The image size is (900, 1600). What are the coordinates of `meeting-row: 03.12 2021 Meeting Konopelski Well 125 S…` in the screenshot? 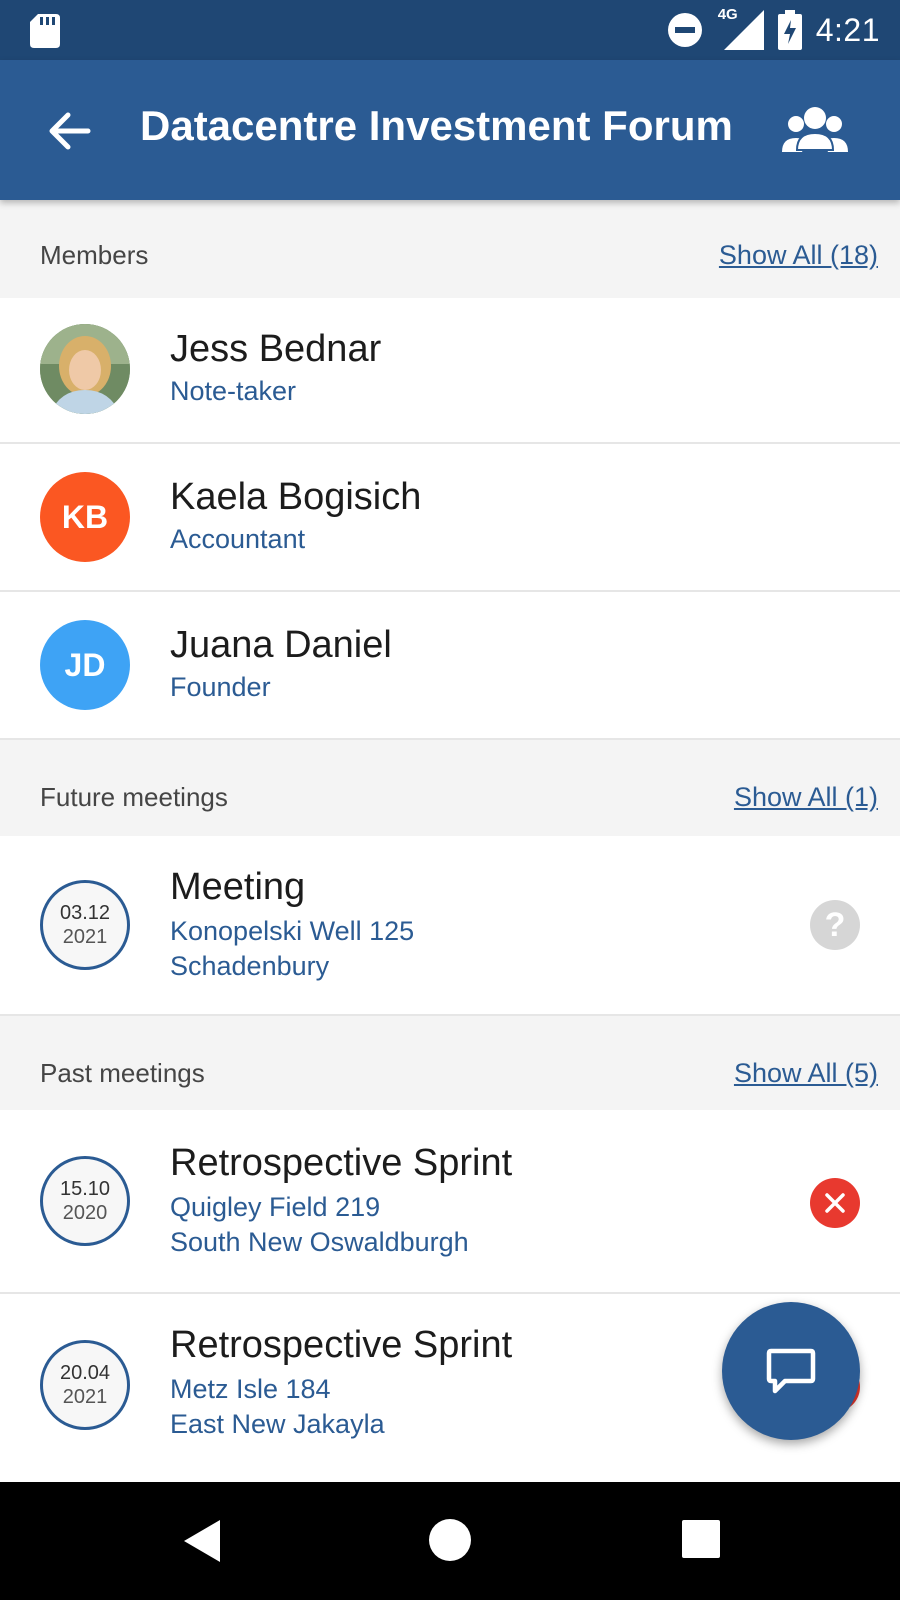 It's located at (450, 925).